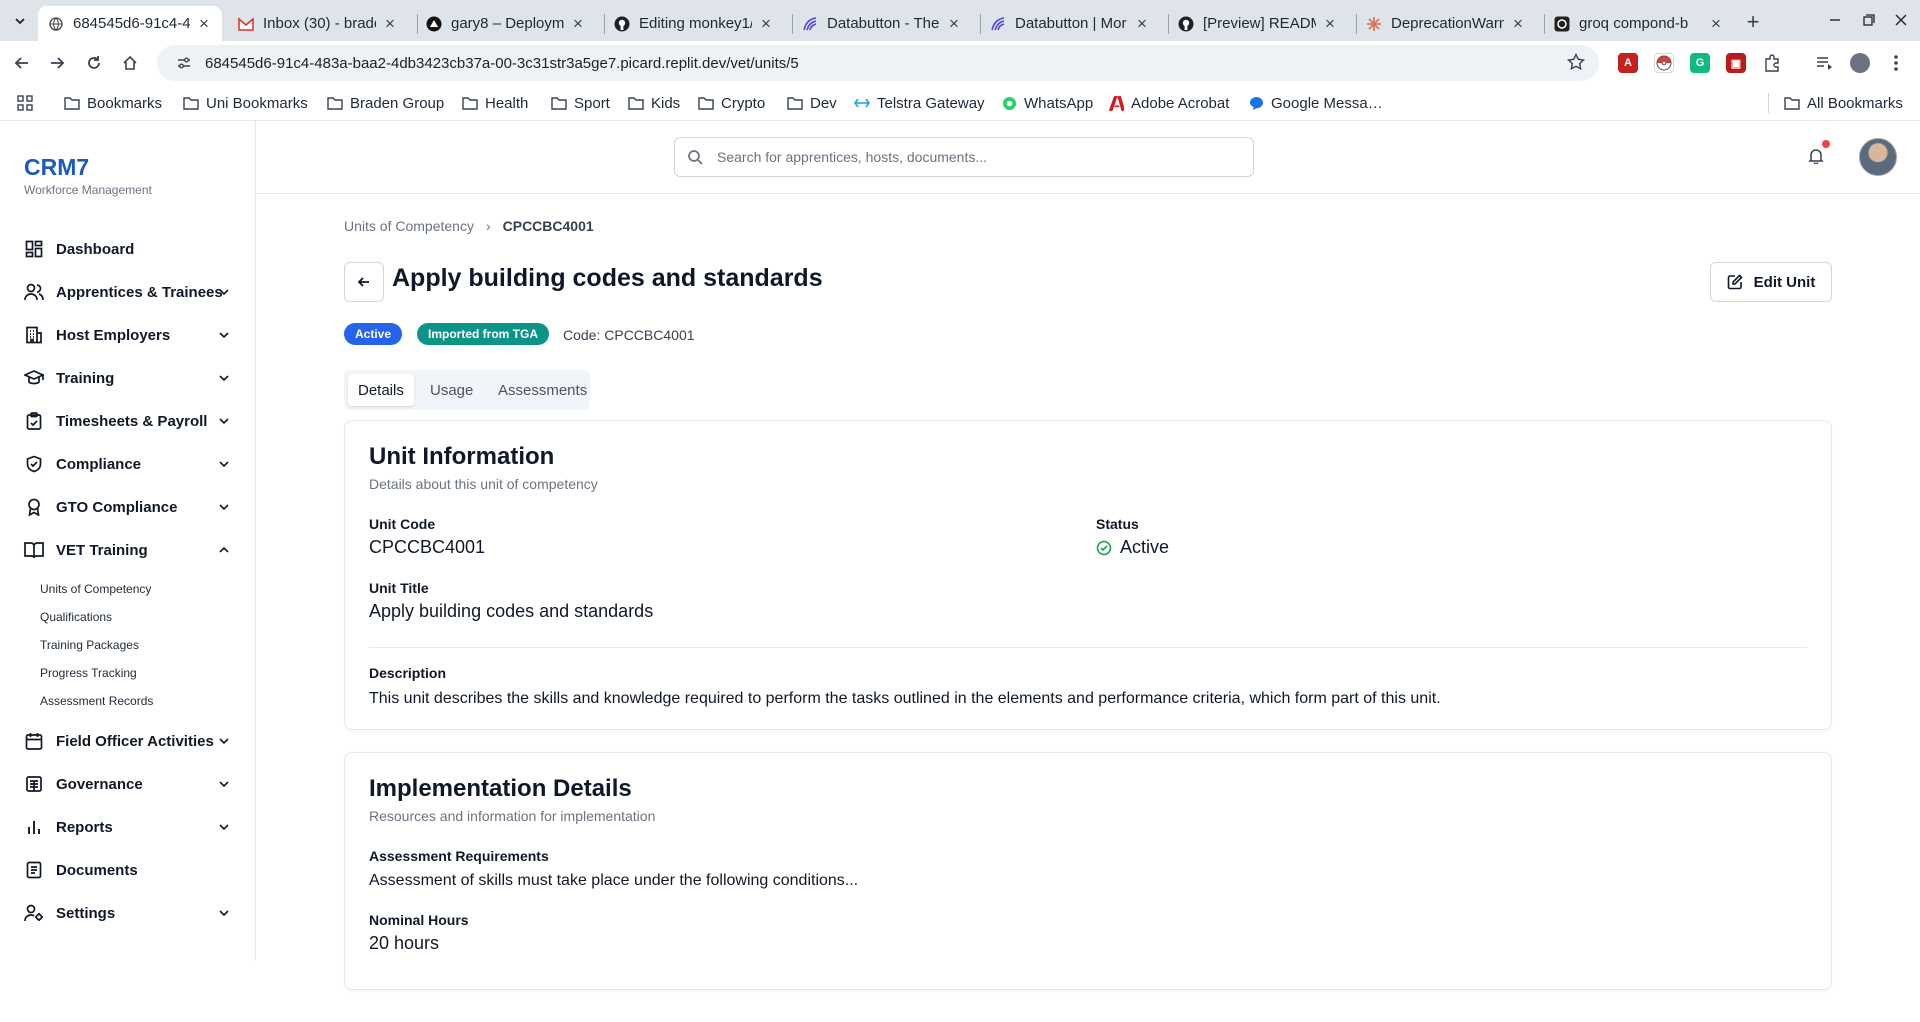 This screenshot has height=1022, width=1920. Describe the element at coordinates (76, 617) in the screenshot. I see `sidebar-subitem-qualifications: Qualifications` at that location.